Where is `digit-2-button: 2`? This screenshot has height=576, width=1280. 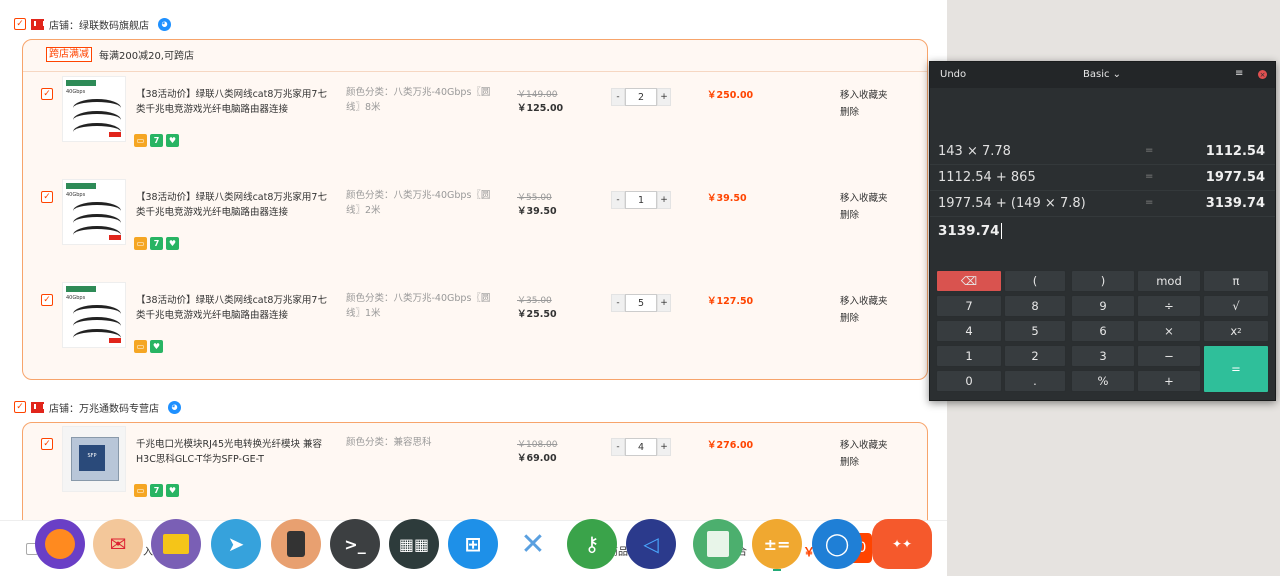
digit-2-button: 2 is located at coordinates (1035, 356).